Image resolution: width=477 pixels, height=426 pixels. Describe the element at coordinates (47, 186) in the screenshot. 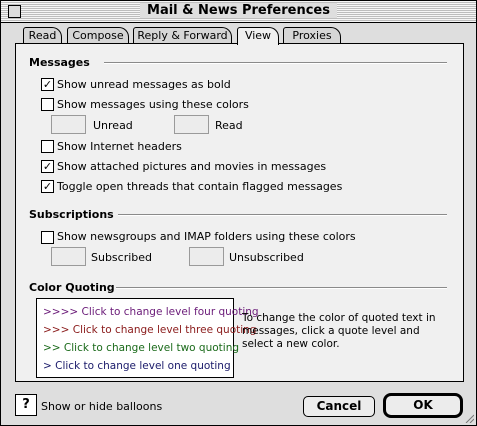

I see `toggle-threads-checkbox: ✓` at that location.